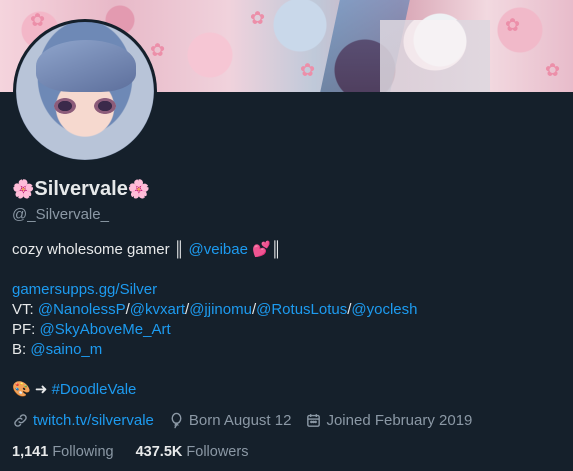 Image resolution: width=573 pixels, height=471 pixels. I want to click on palette-emoji: 🎨, so click(21, 389).